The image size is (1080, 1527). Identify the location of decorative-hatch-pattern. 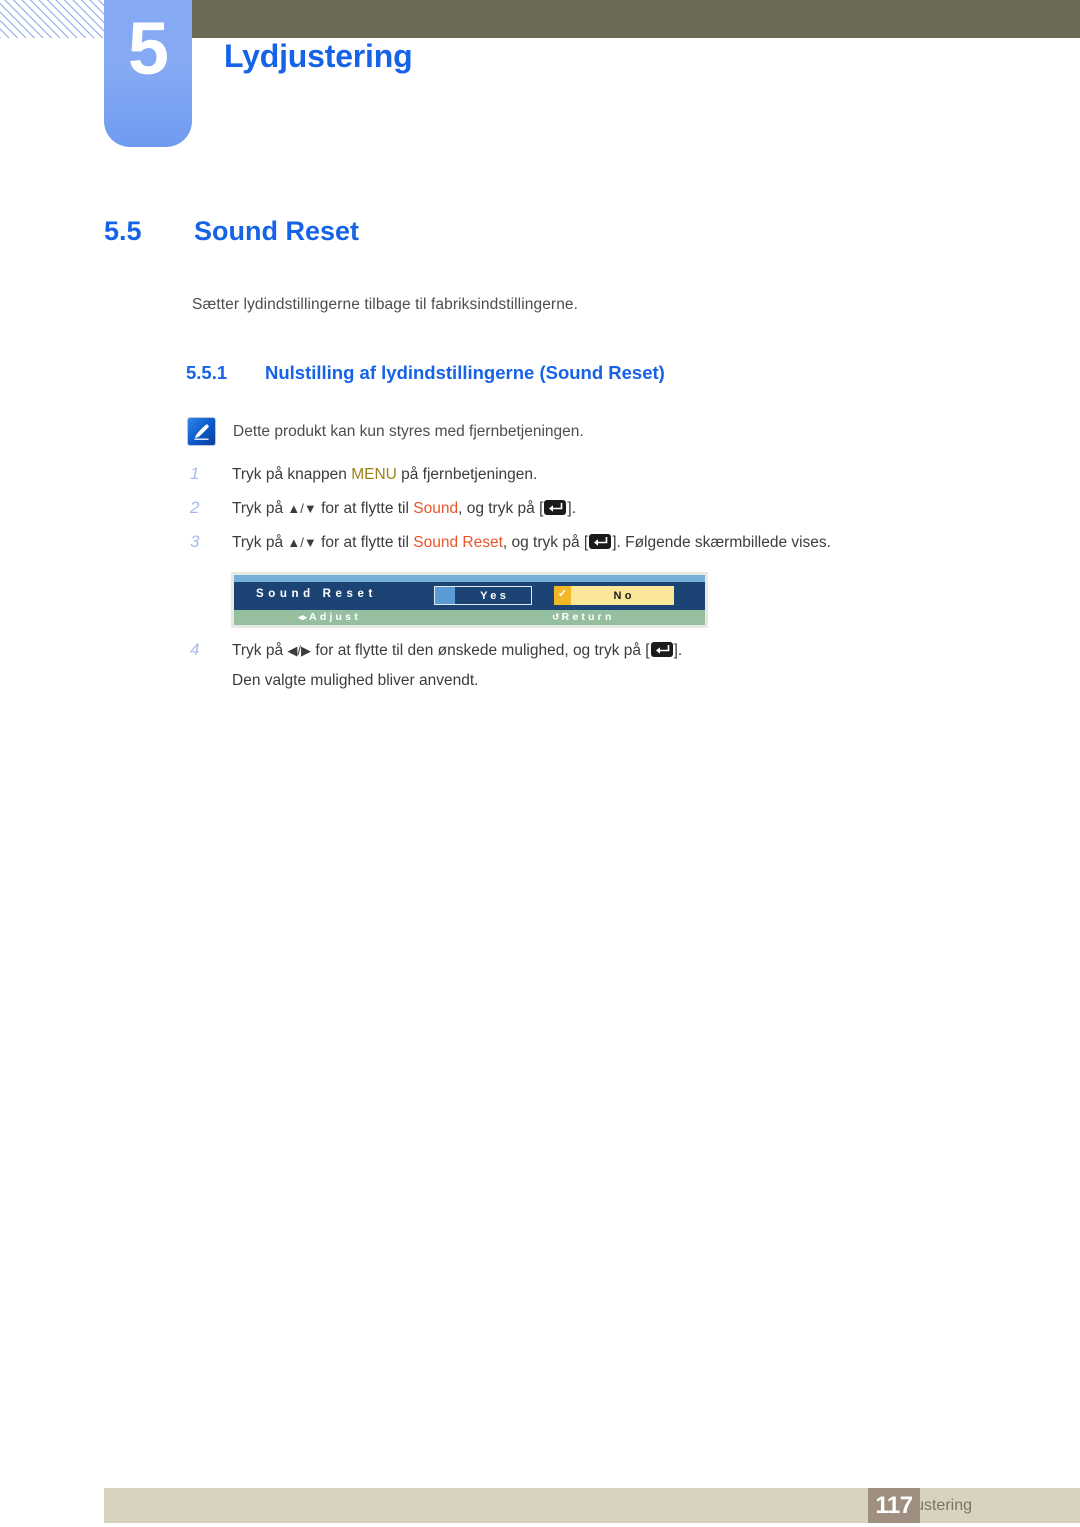
(52, 19).